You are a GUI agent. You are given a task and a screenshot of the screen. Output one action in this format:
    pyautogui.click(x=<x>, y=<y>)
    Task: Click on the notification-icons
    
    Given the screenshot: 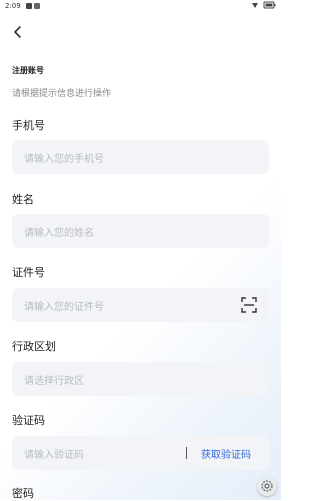 What is the action you would take?
    pyautogui.click(x=36, y=6)
    